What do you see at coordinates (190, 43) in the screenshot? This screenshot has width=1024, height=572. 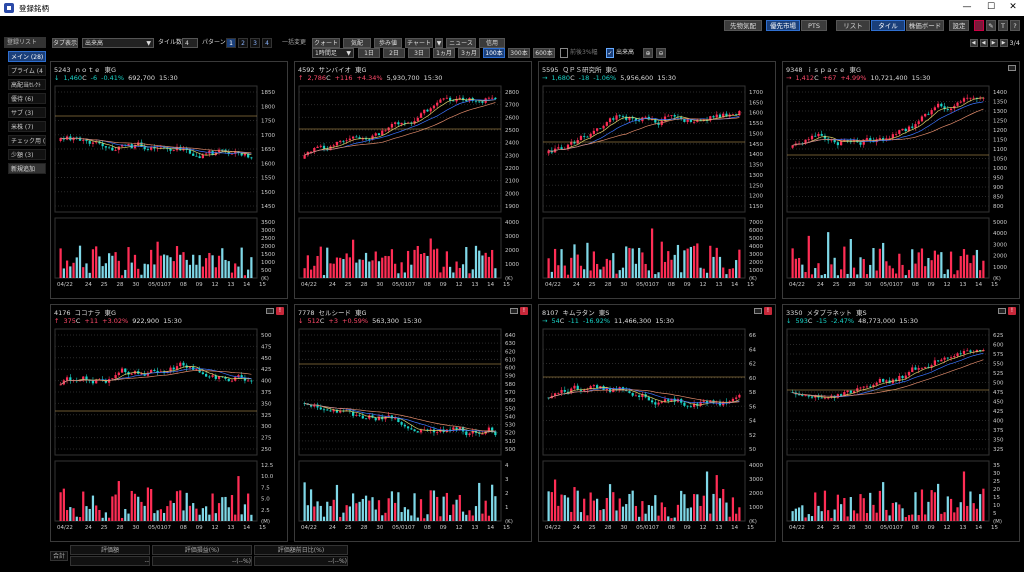 I see `tile-count-select: 4` at bounding box center [190, 43].